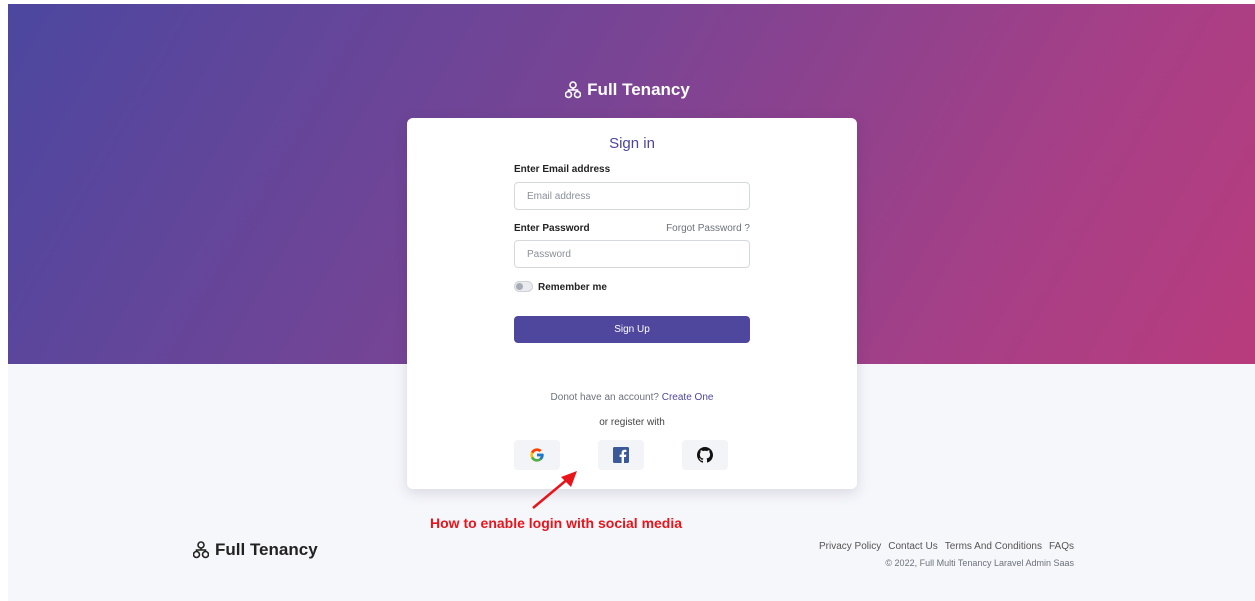 Image resolution: width=1255 pixels, height=601 pixels. Describe the element at coordinates (572, 287) in the screenshot. I see `remember-me-label: Remember me` at that location.